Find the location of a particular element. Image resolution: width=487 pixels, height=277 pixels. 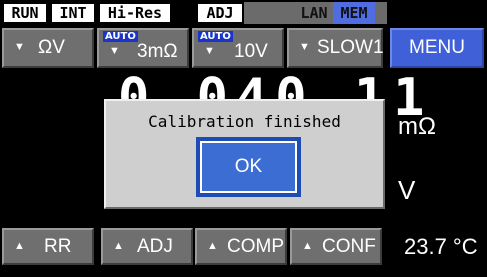

range-mode-label: ΩV is located at coordinates (51, 47).